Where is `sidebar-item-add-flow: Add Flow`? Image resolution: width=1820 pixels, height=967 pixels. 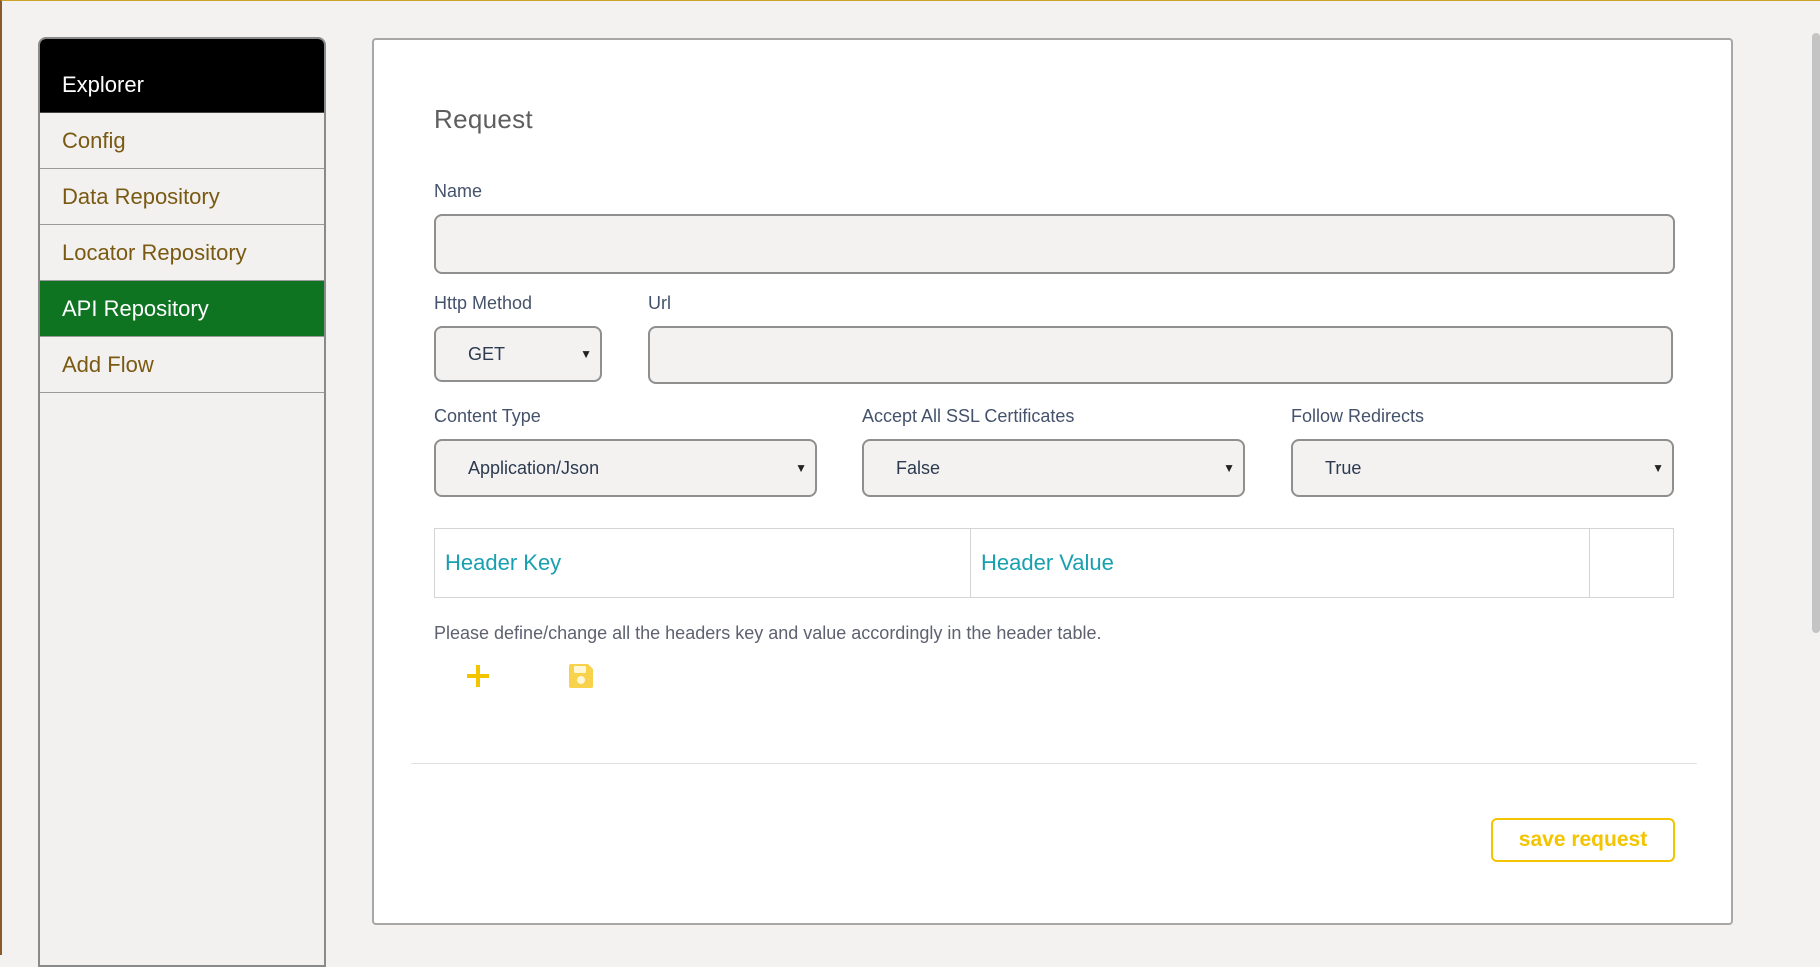
sidebar-item-add-flow: Add Flow is located at coordinates (182, 365).